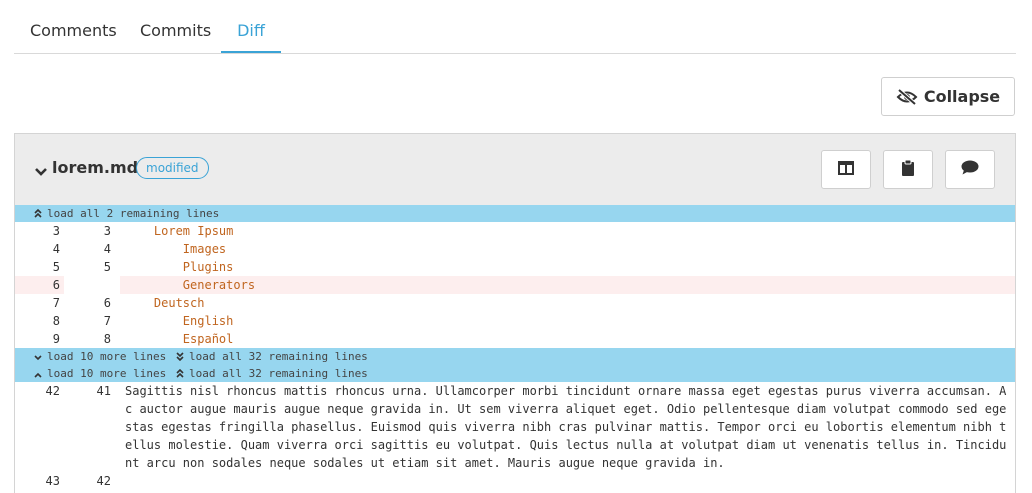 The image size is (1032, 493). Describe the element at coordinates (92, 285) in the screenshot. I see `new-line-cell` at that location.